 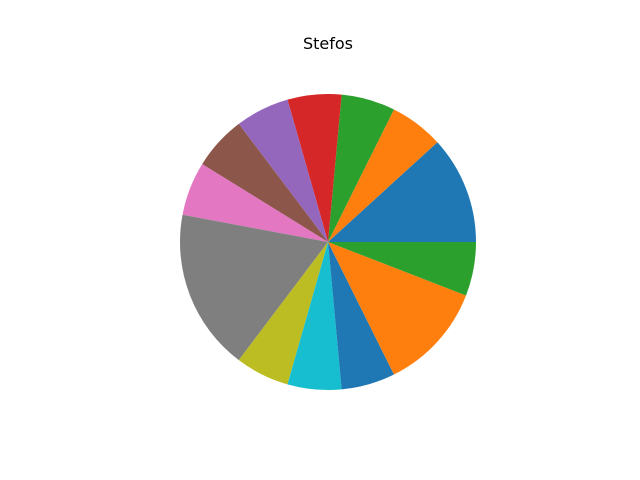 What do you see at coordinates (328, 43) in the screenshot?
I see `chart-title: Stefos` at bounding box center [328, 43].